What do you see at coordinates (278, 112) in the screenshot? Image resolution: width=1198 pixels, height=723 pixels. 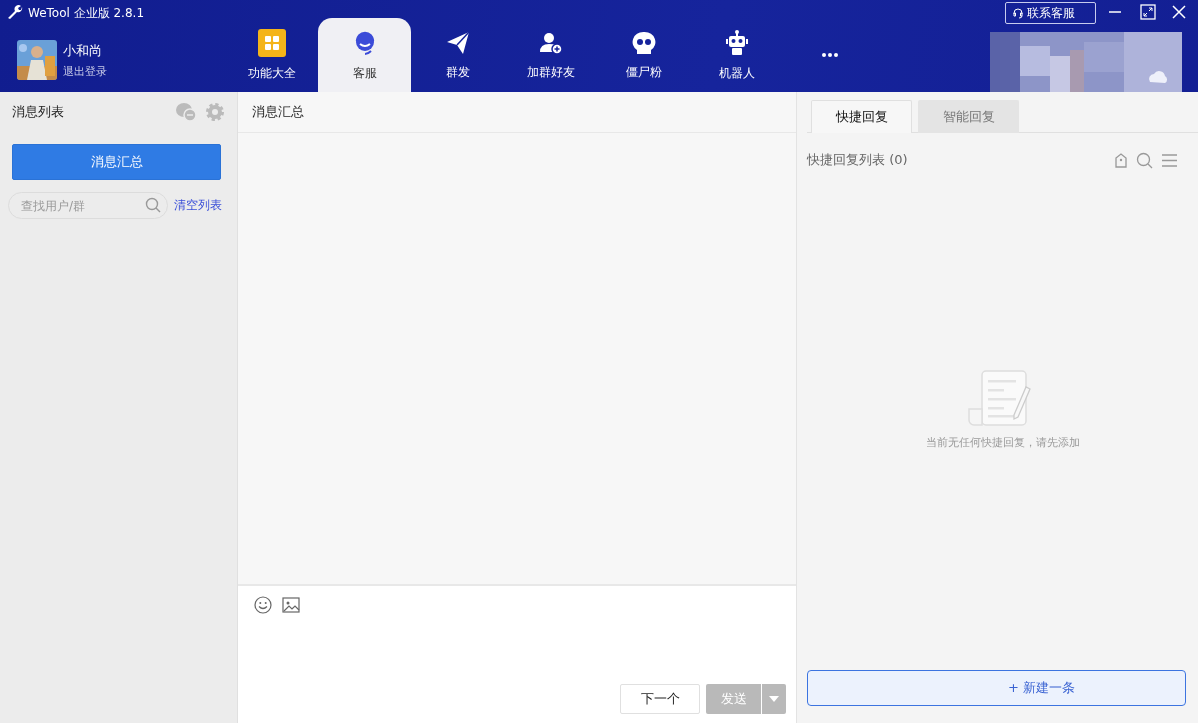 I see `panel-title: 消息汇总` at bounding box center [278, 112].